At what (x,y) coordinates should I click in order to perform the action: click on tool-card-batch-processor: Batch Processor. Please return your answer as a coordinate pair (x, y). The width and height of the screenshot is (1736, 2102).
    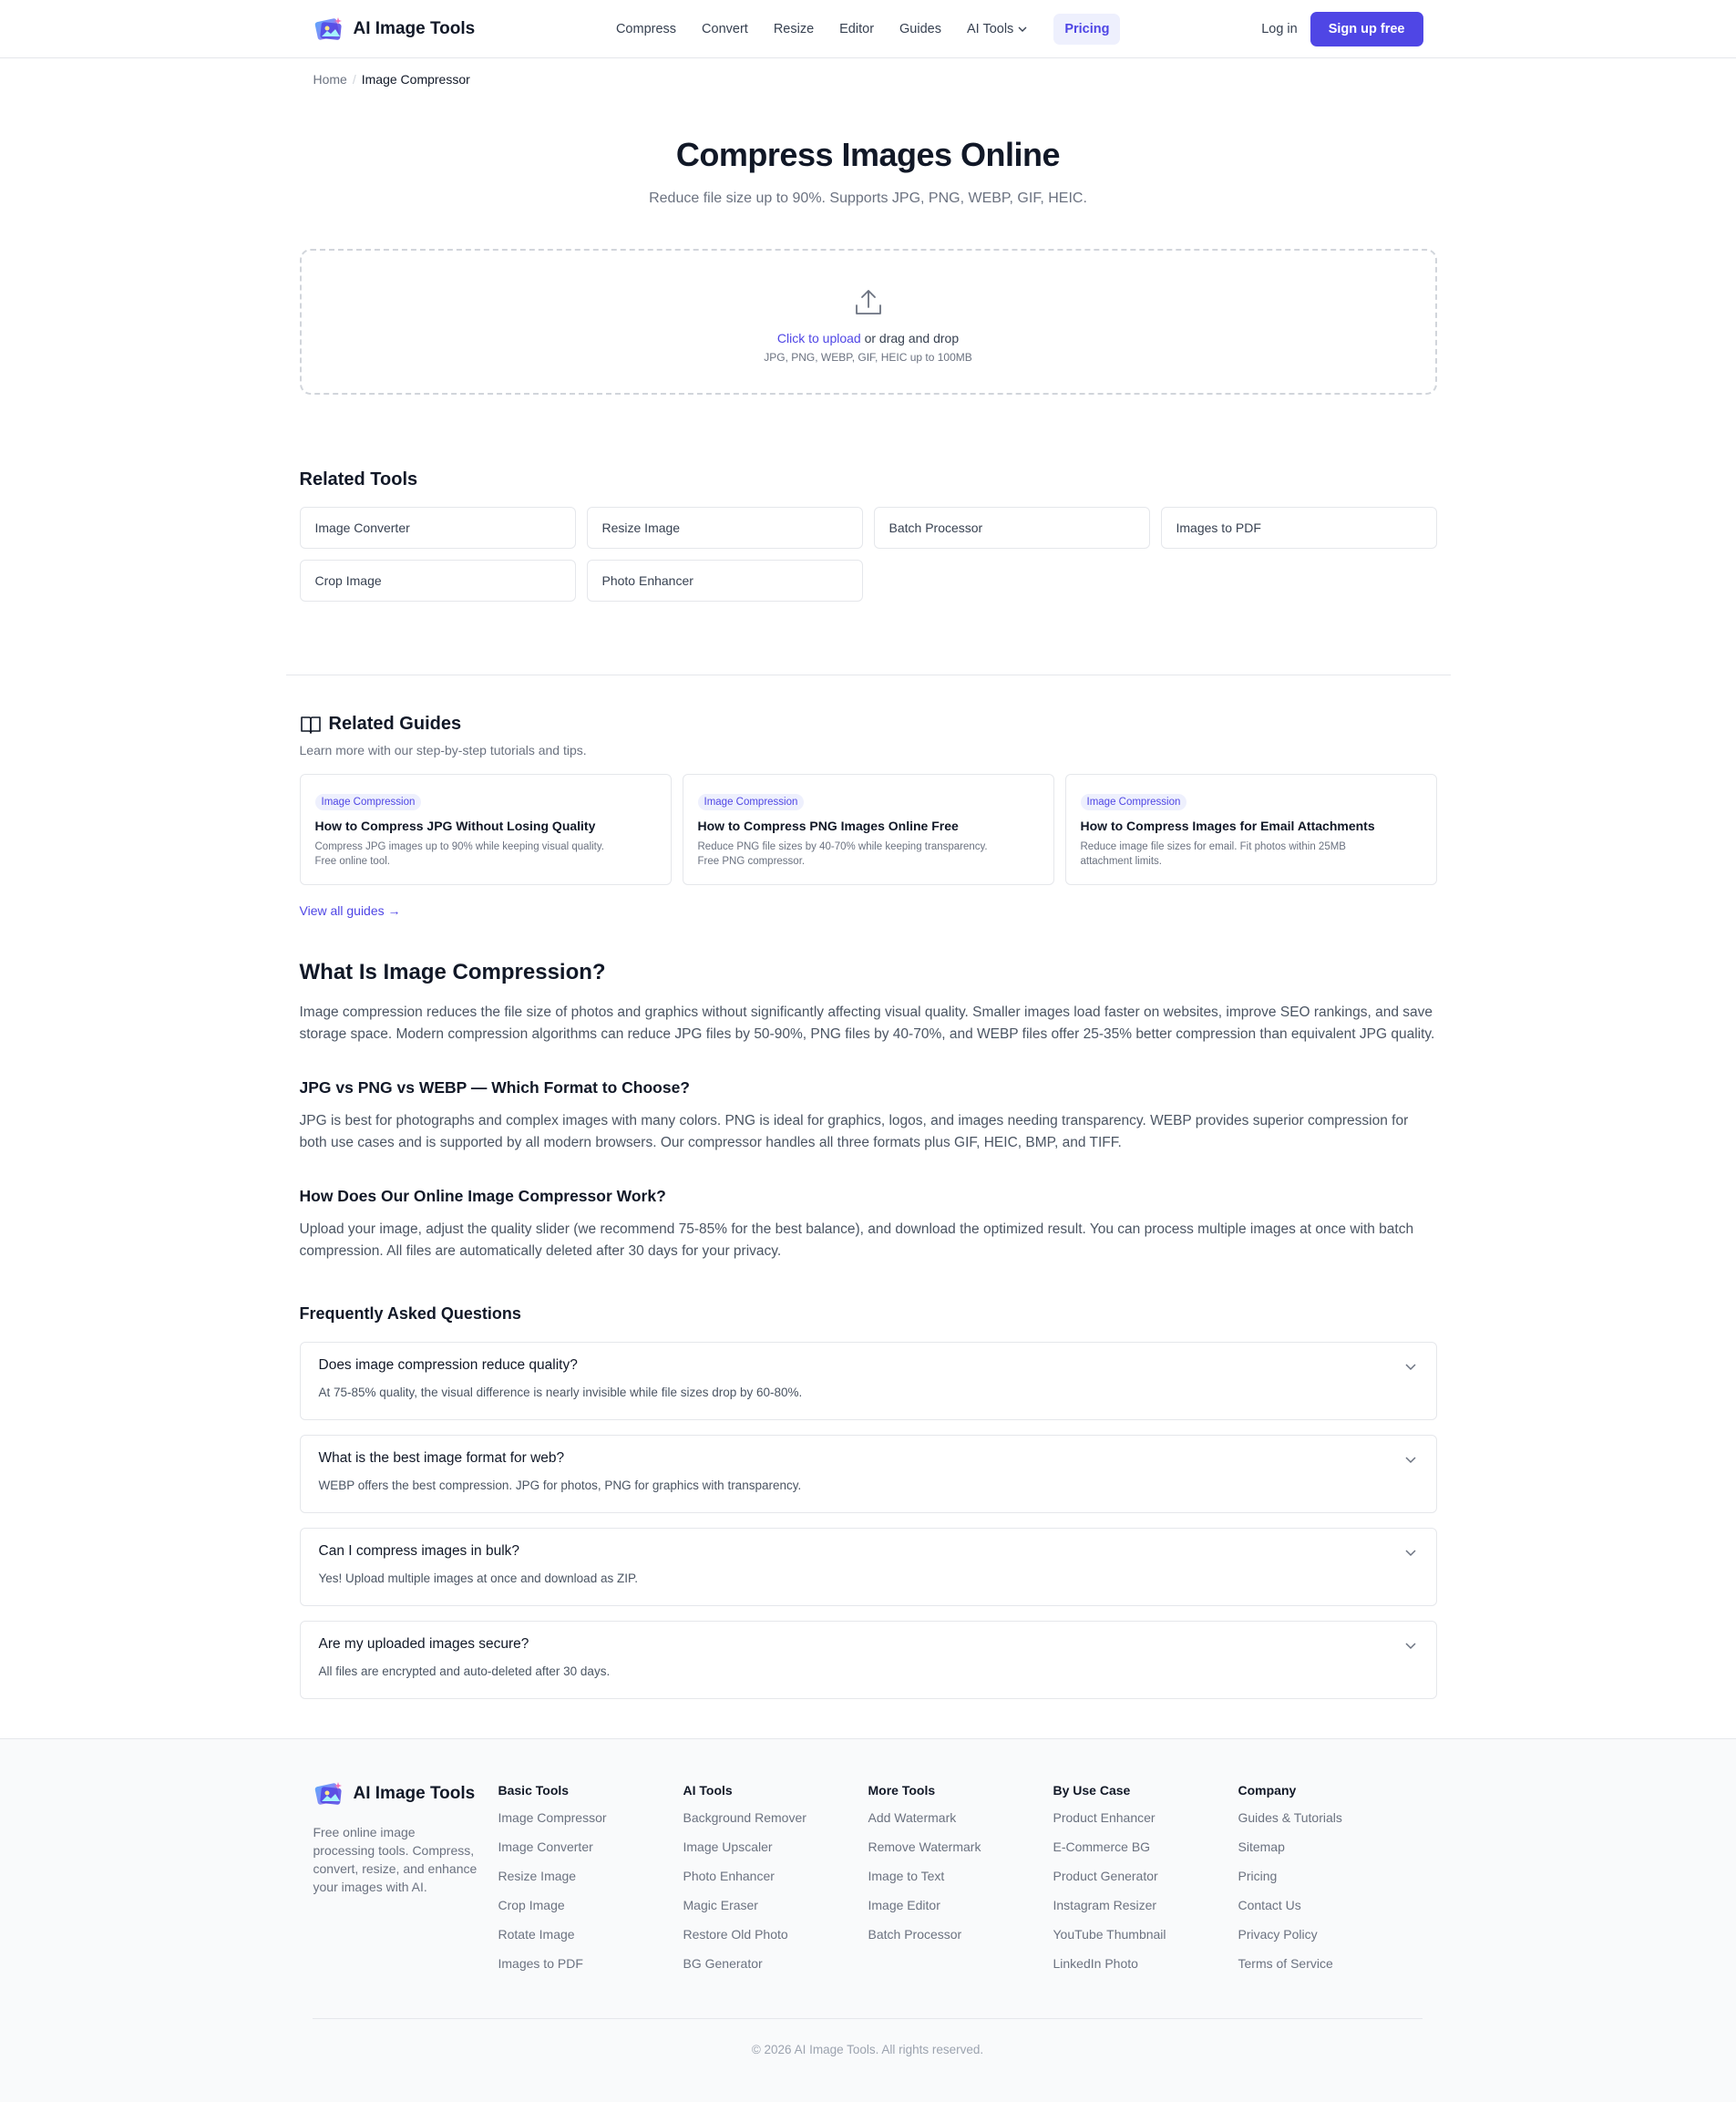
    Looking at the image, I should click on (1011, 528).